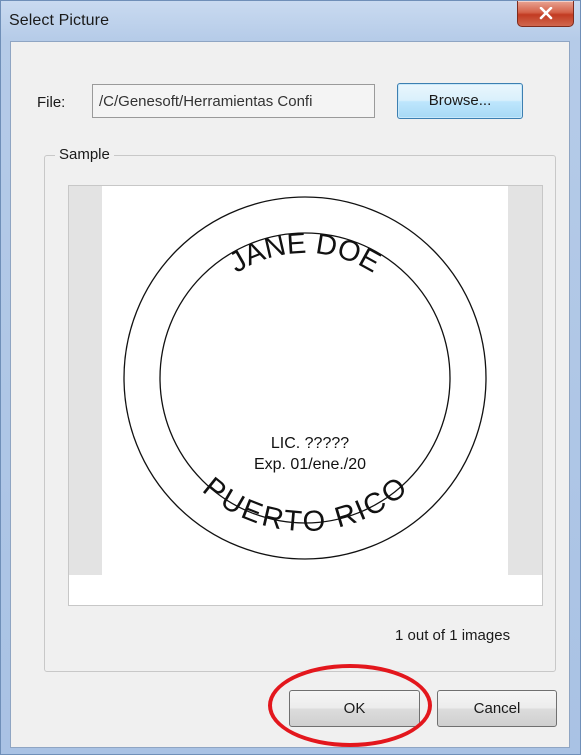 Image resolution: width=581 pixels, height=755 pixels. Describe the element at coordinates (305, 254) in the screenshot. I see `seal-top-text: JANE DOE` at that location.